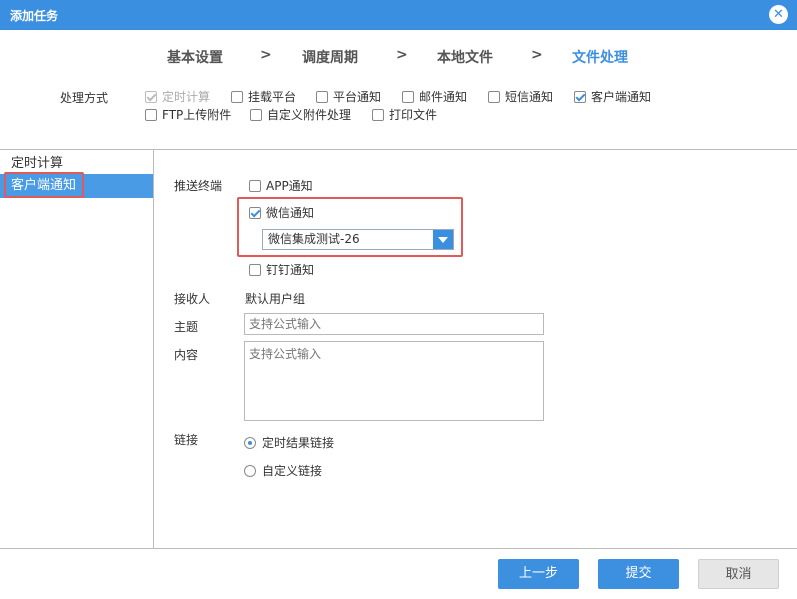 The height and width of the screenshot is (599, 797). Describe the element at coordinates (195, 57) in the screenshot. I see `step-basic-settings: 基本设置` at that location.